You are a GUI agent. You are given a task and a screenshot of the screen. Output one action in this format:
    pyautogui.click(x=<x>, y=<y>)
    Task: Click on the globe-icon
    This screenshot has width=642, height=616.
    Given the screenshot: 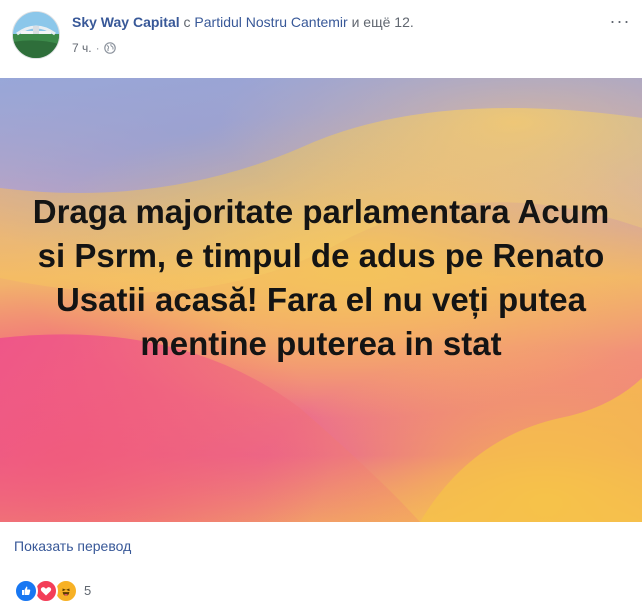 What is the action you would take?
    pyautogui.click(x=109, y=48)
    